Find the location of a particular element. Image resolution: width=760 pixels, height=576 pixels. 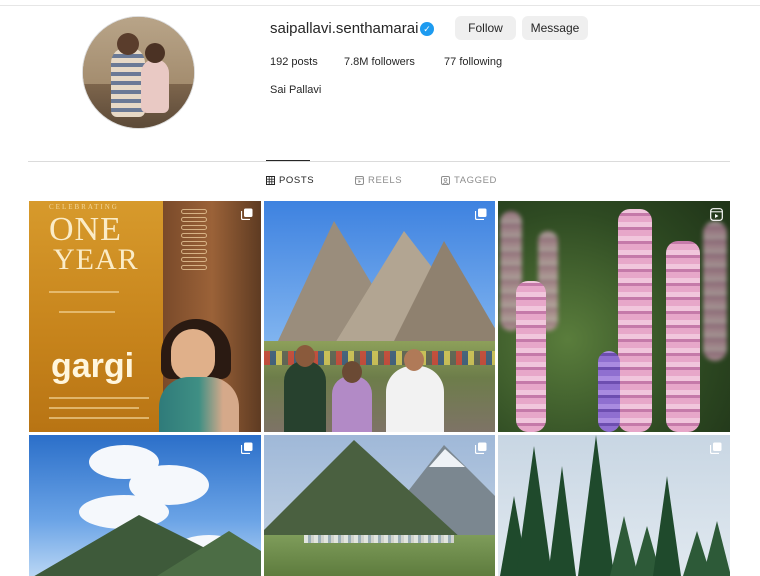

post-tile-gargi-poster: CELEBRATING ONE YEAR gargi is located at coordinates (145, 316).